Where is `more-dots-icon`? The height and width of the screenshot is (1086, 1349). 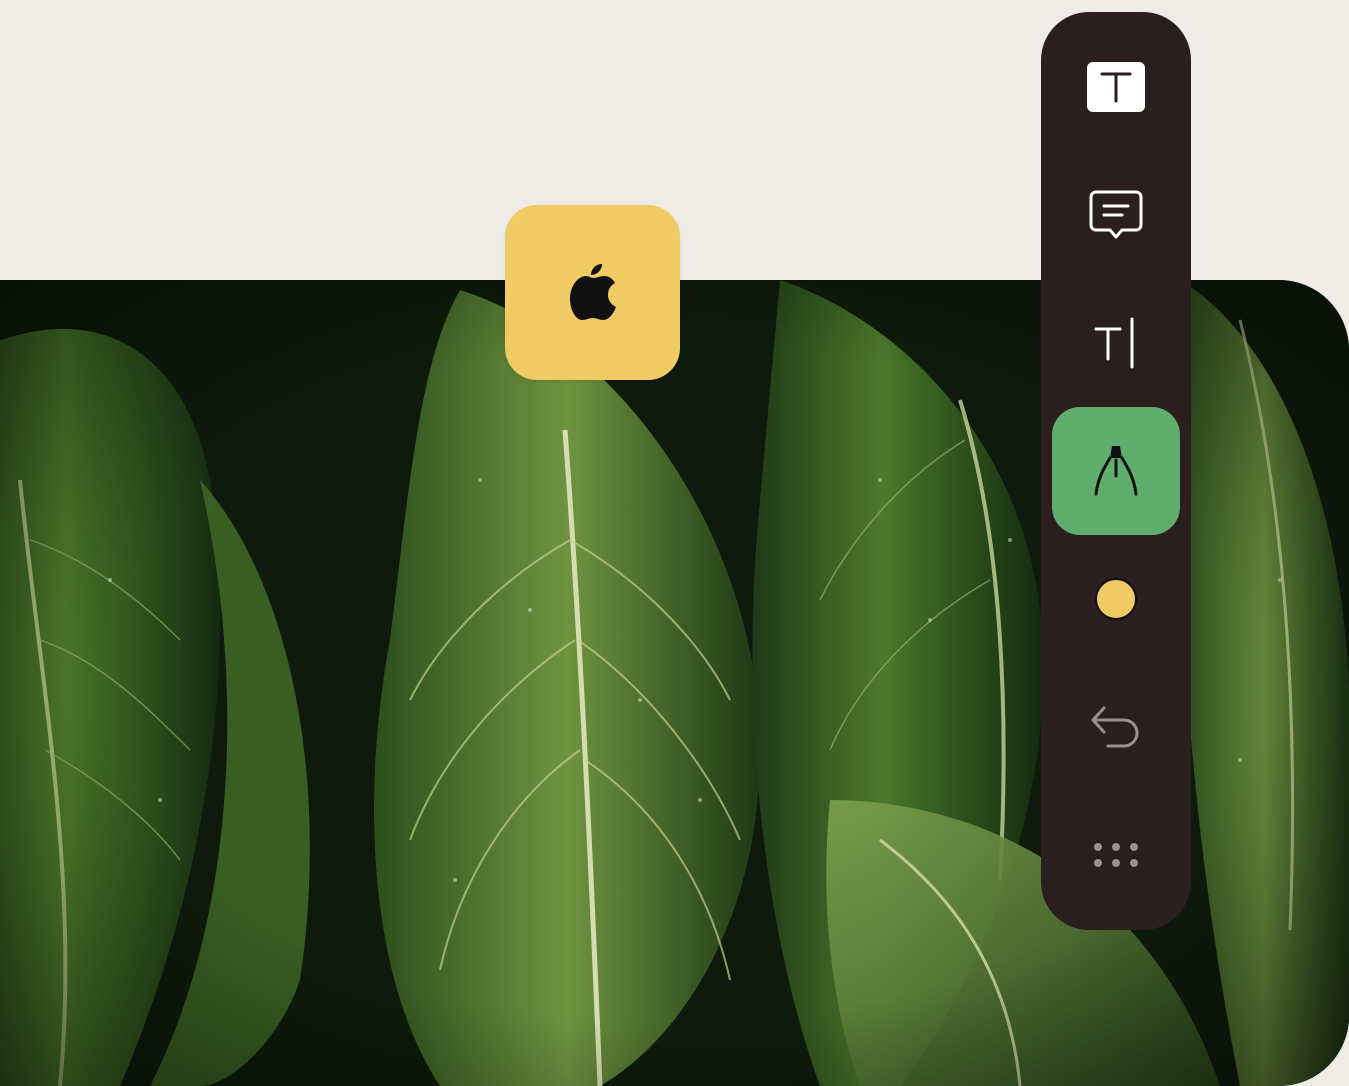 more-dots-icon is located at coordinates (1116, 855).